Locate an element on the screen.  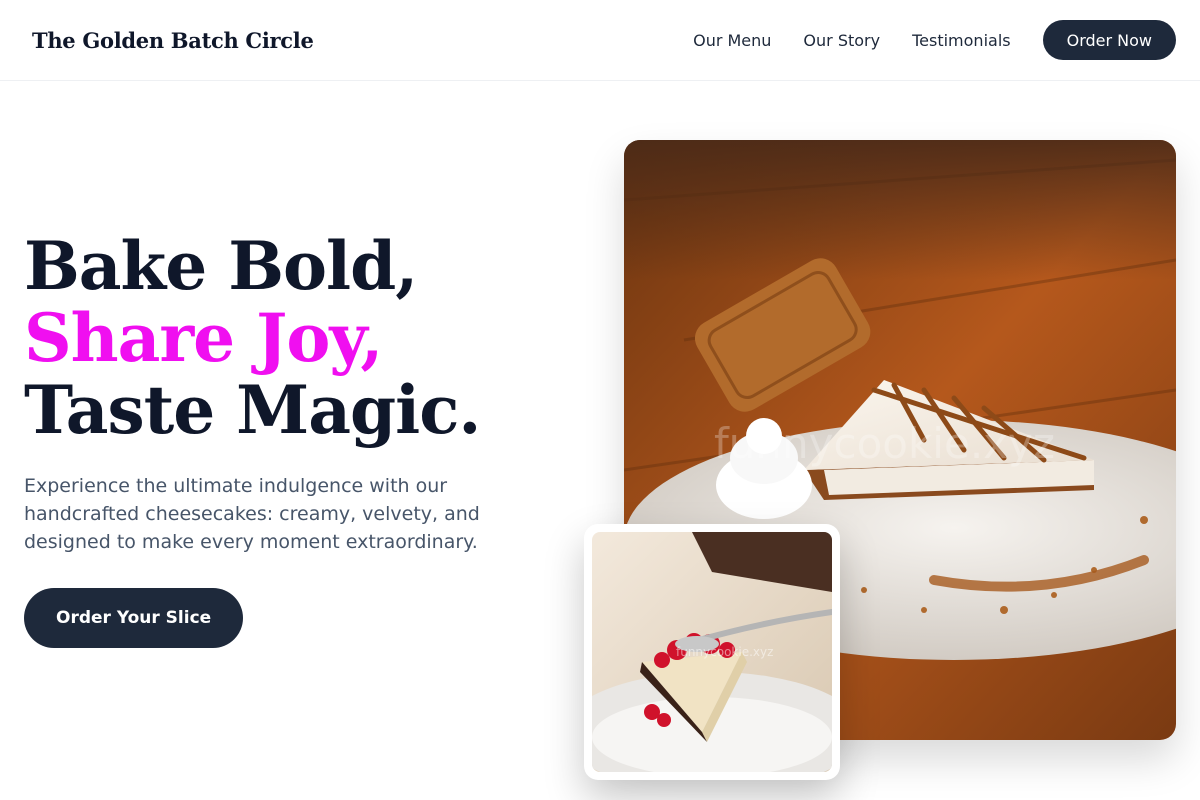
inset-cheesecake-image: funnycookie.xyz is located at coordinates (712, 652).